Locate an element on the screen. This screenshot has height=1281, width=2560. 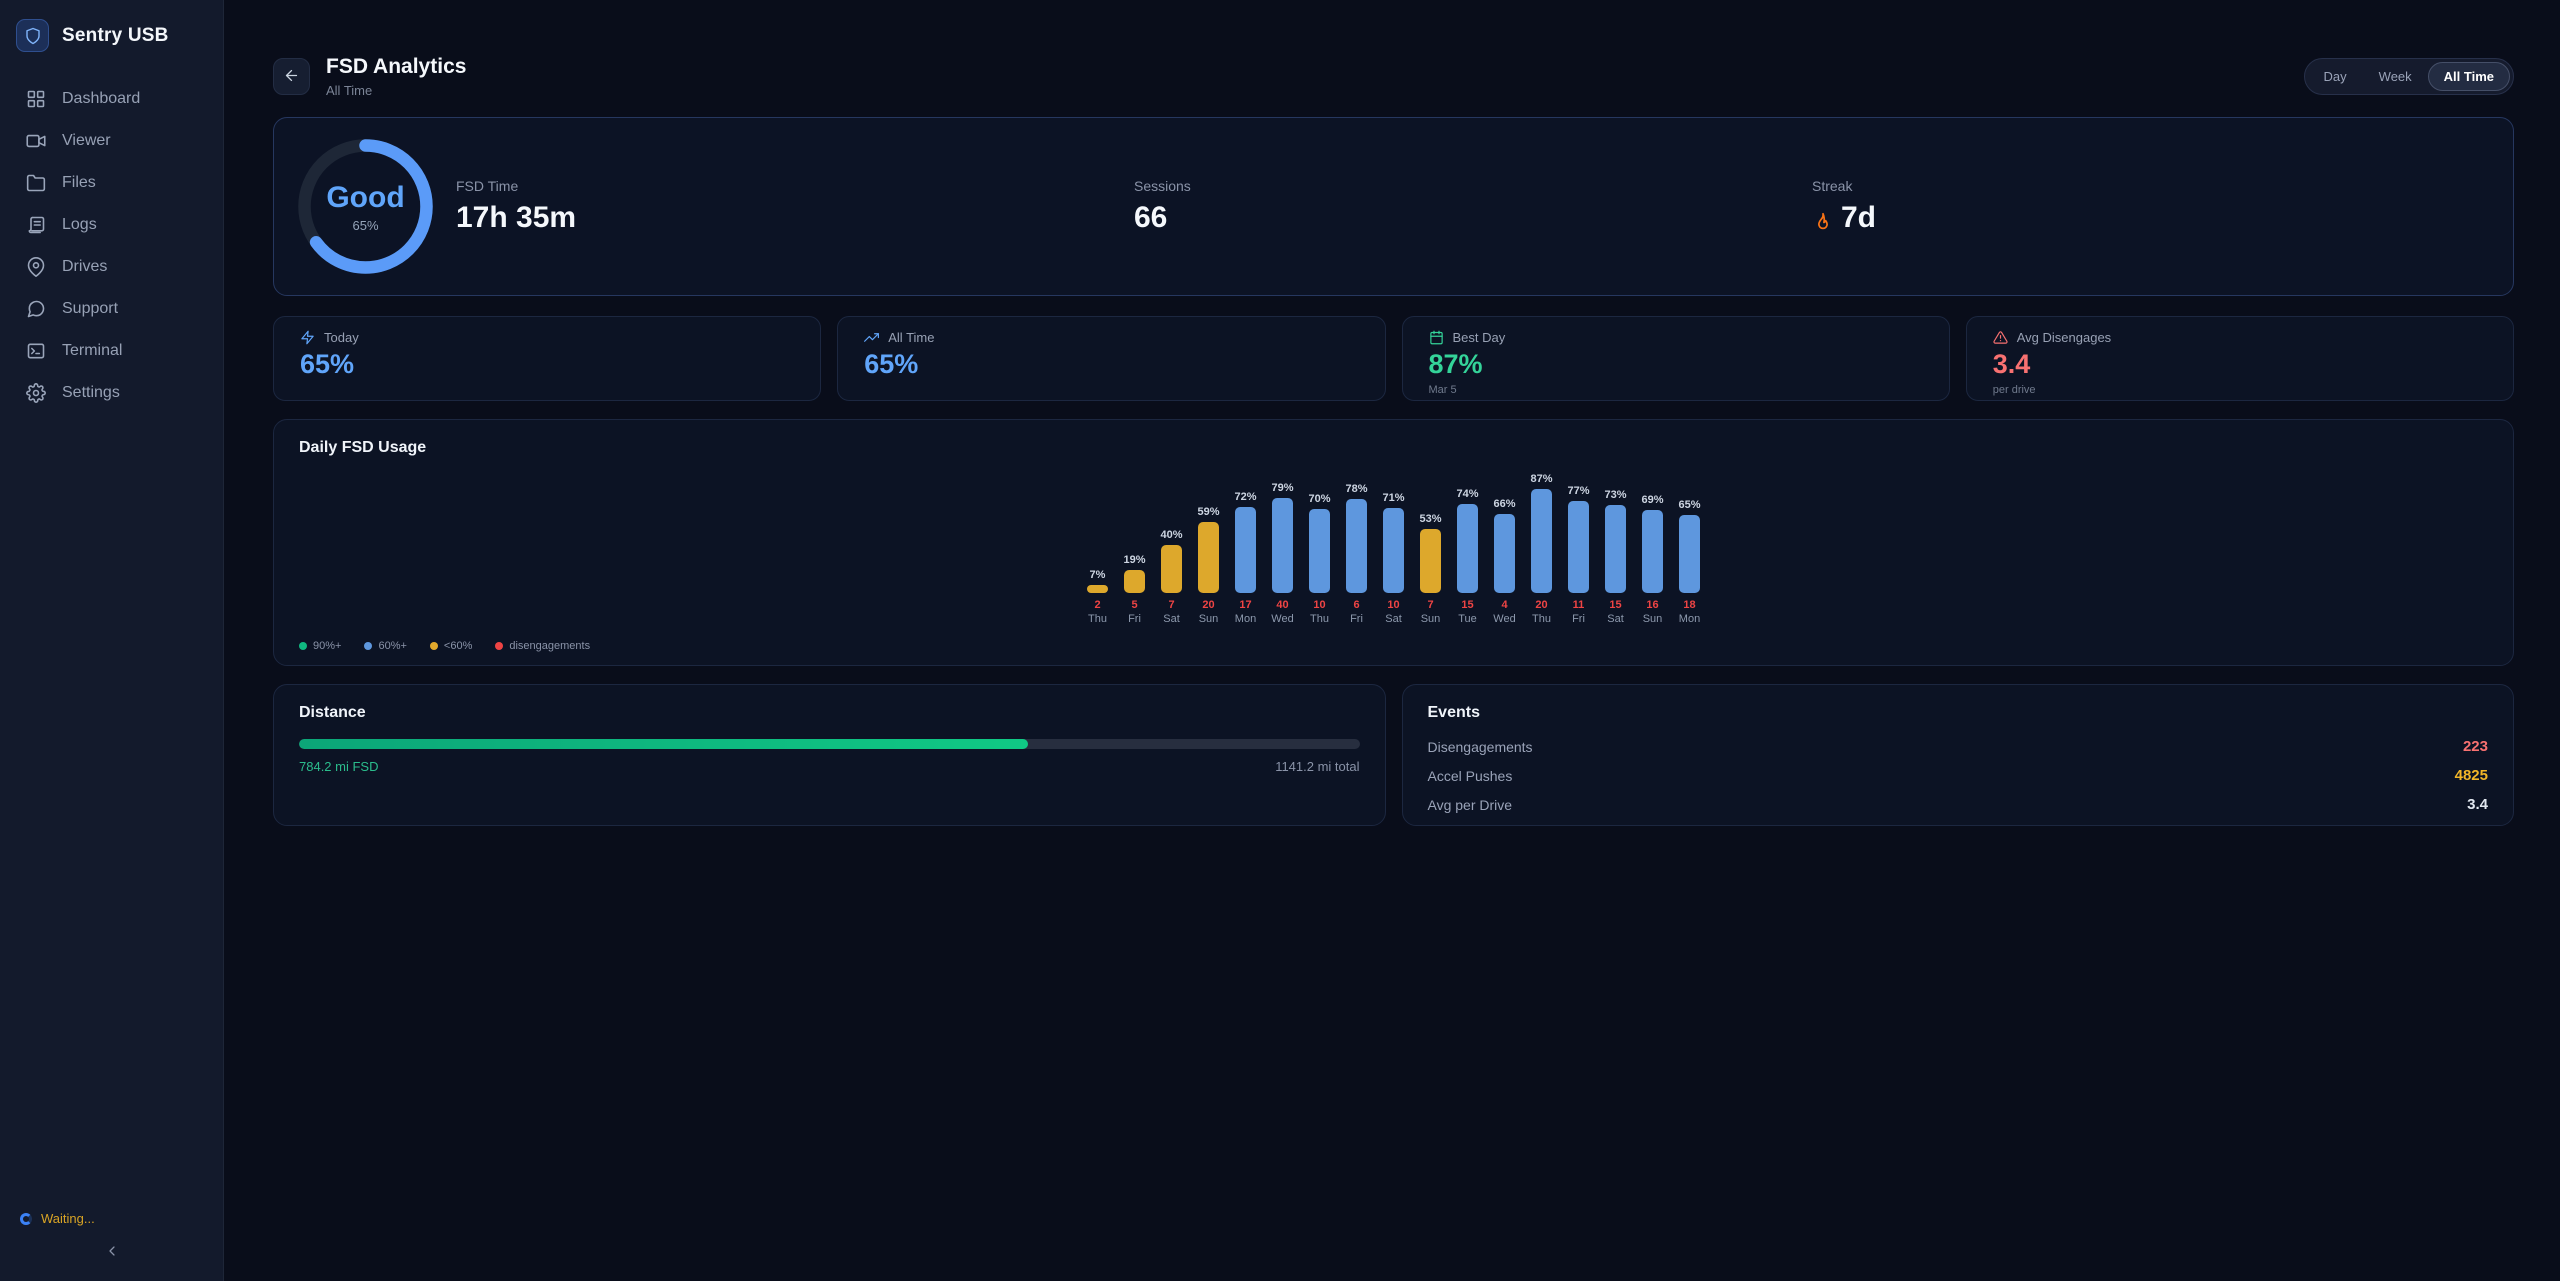
hero-stat-sessions: Sessions 66 is located at coordinates (1473, 206).